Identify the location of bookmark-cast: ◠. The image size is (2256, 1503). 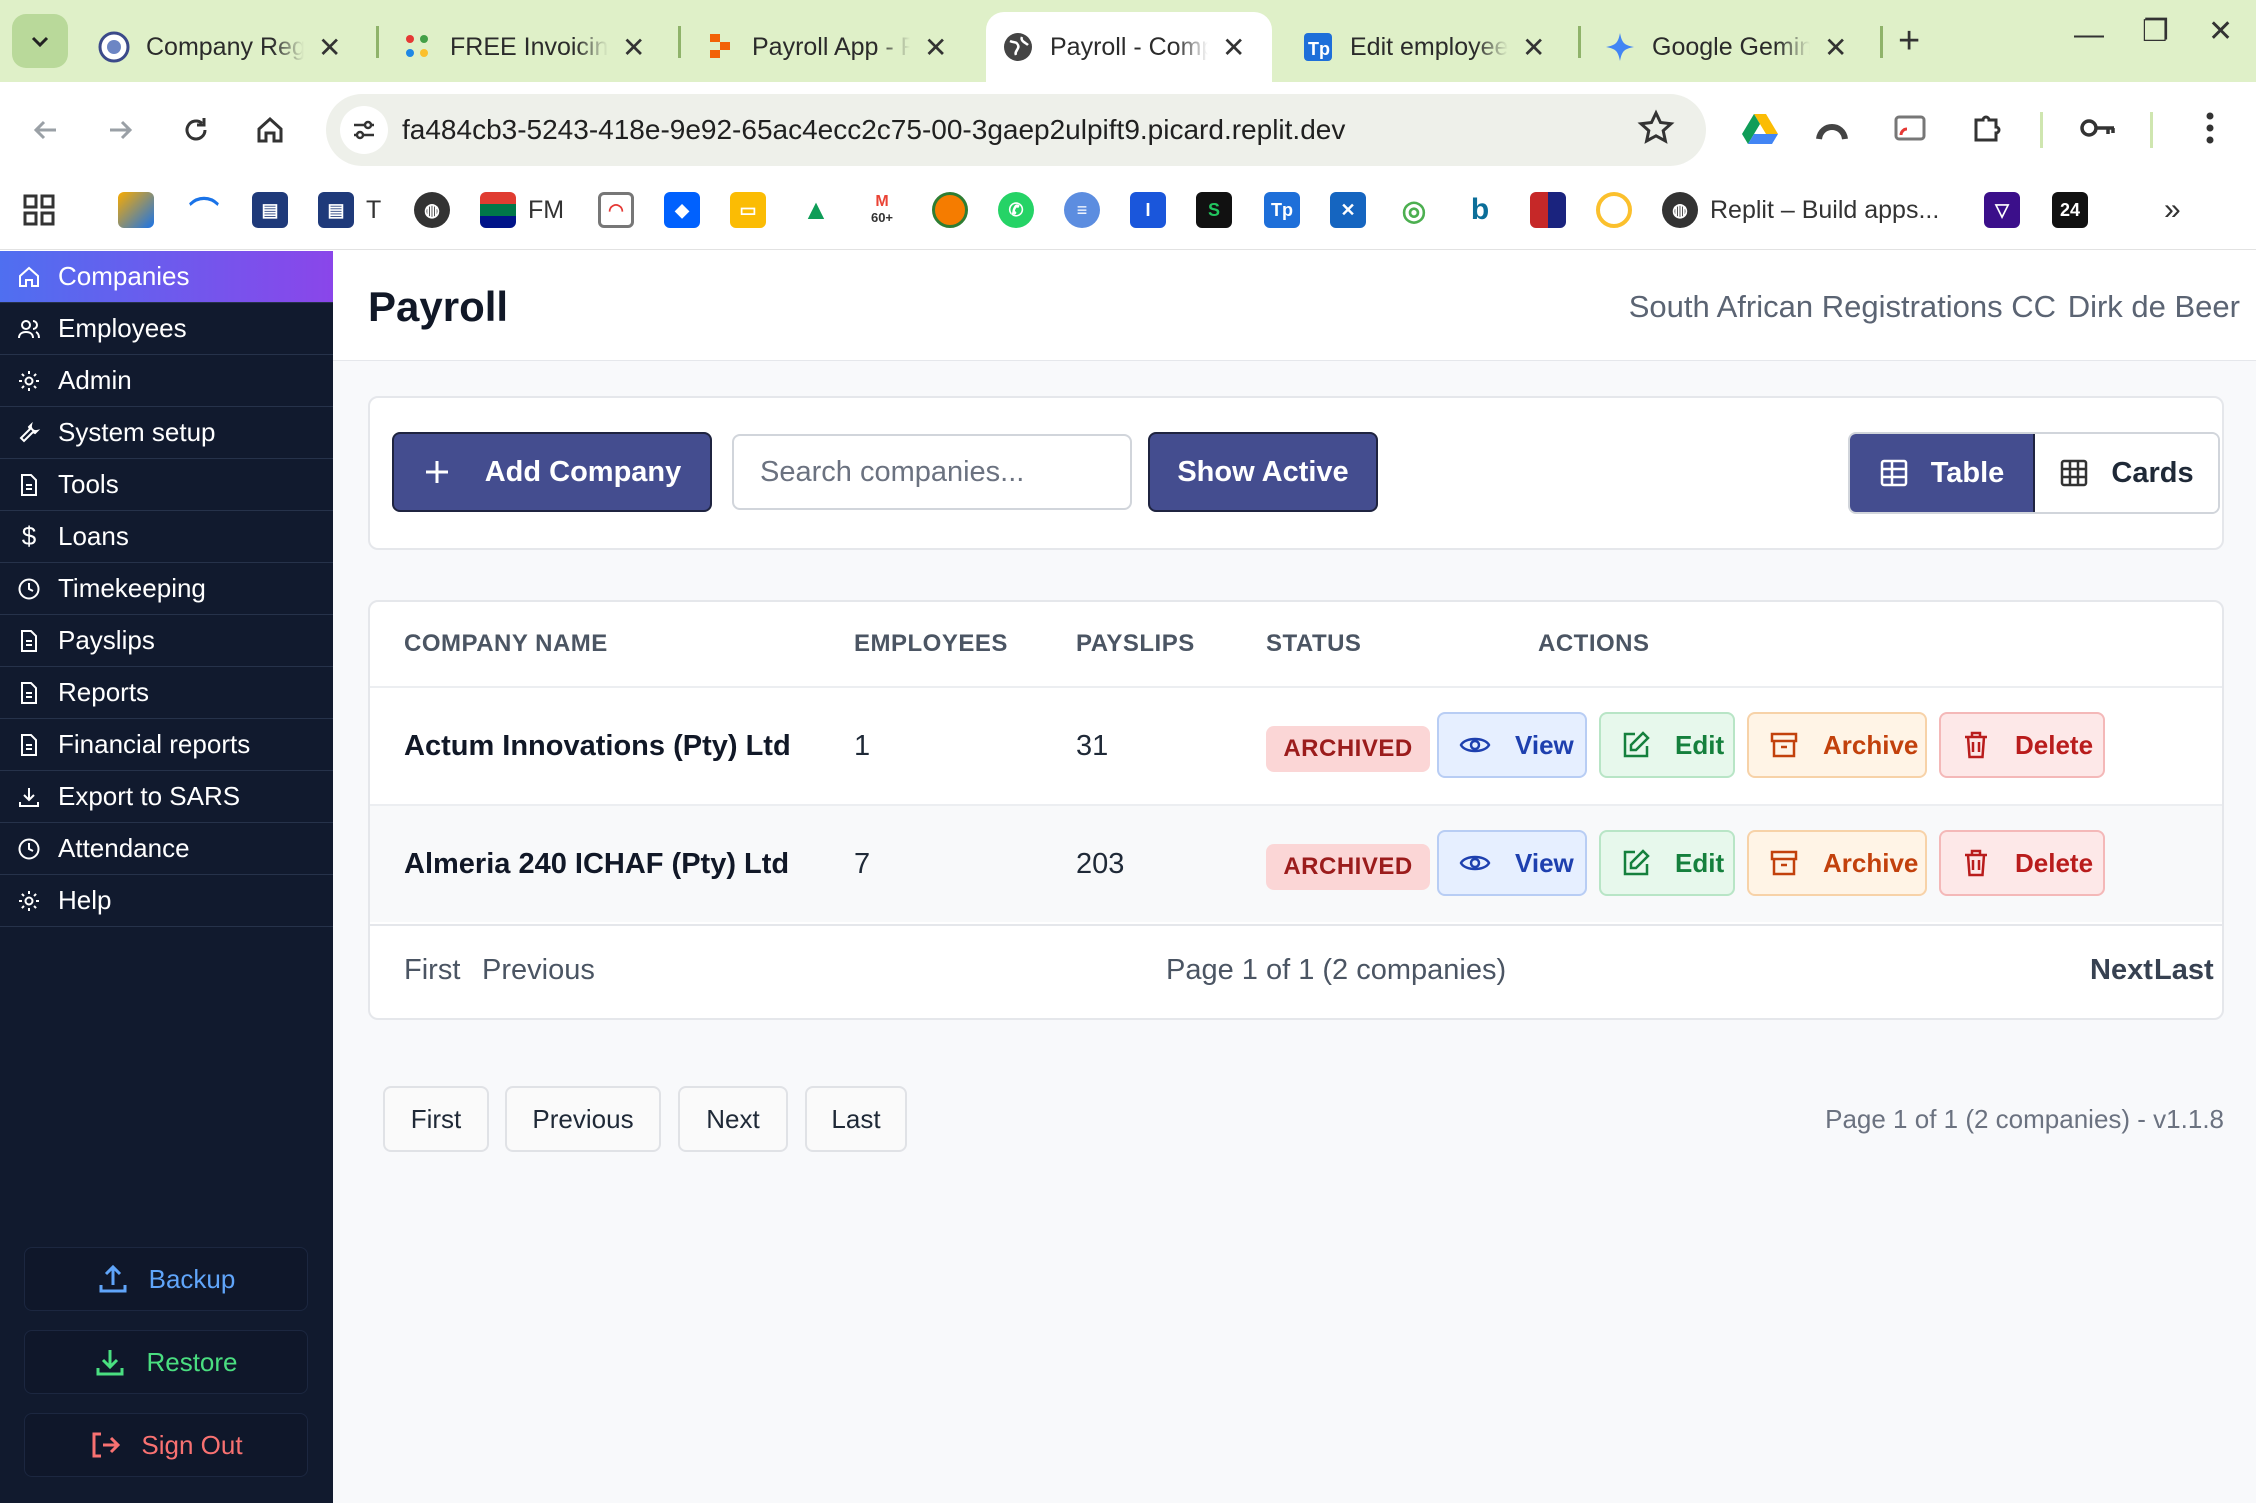
(616, 210).